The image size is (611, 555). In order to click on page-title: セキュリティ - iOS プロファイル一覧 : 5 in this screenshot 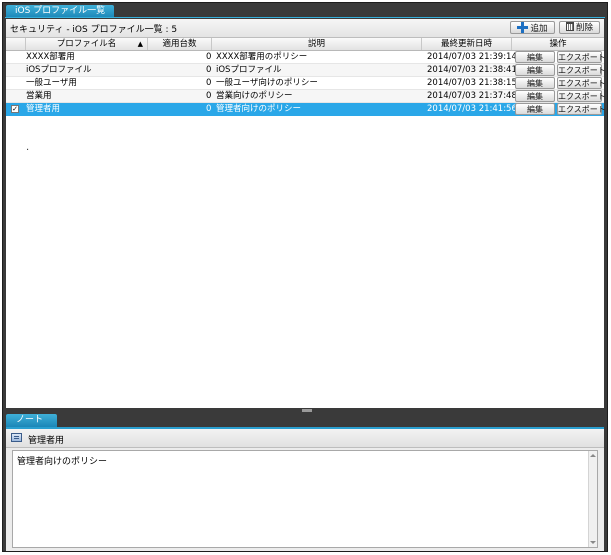, I will do `click(94, 30)`.